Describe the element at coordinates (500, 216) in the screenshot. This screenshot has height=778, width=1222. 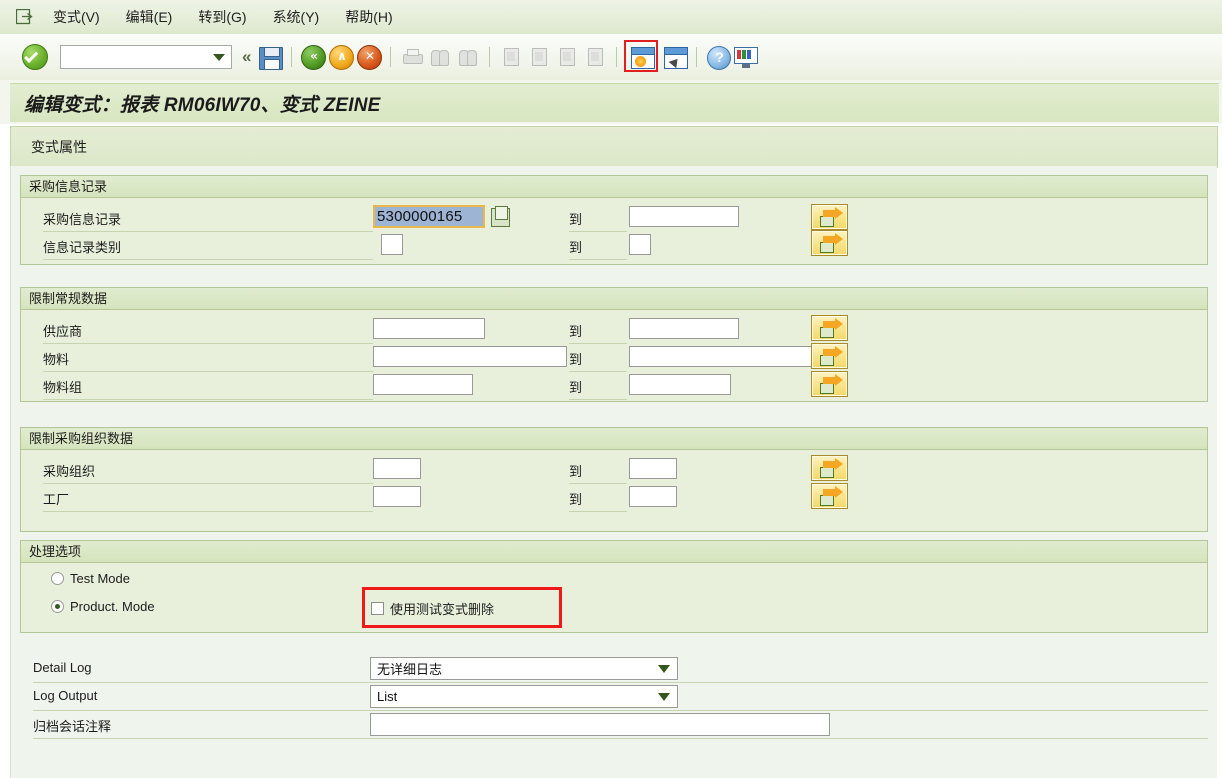
I see `value-help-icon` at that location.